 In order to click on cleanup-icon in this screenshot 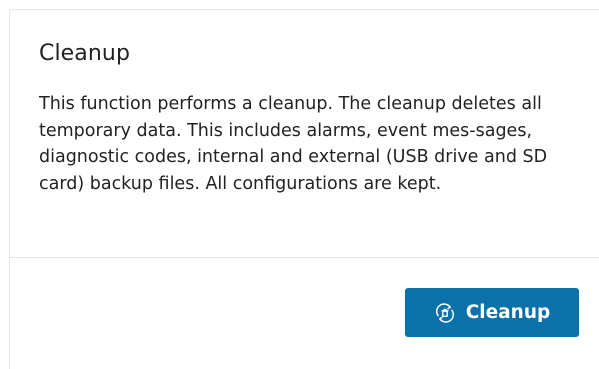, I will do `click(445, 313)`.